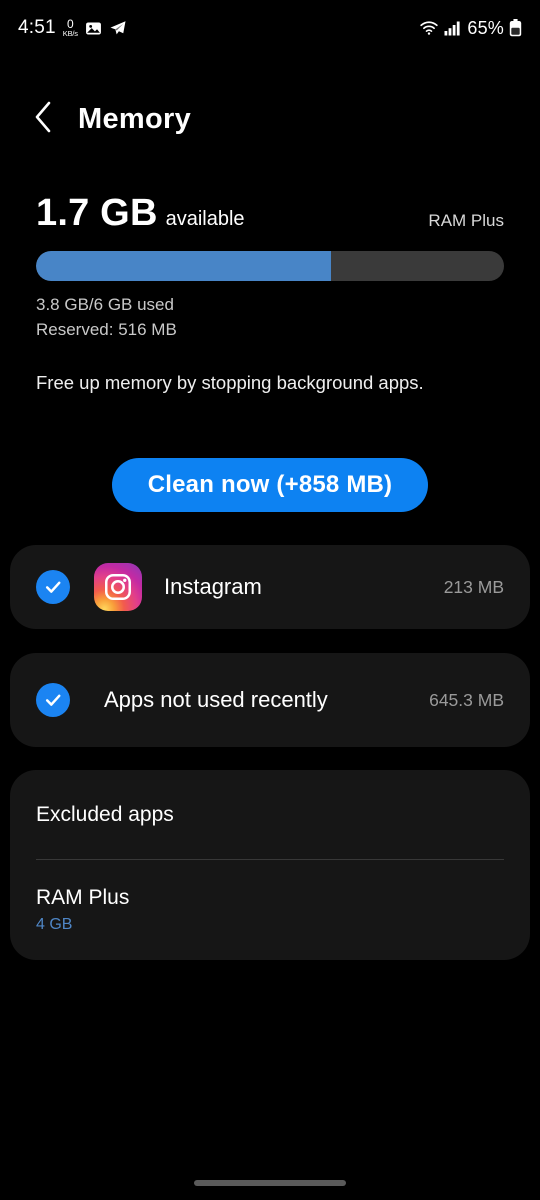  What do you see at coordinates (83, 897) in the screenshot?
I see `ram-plus-title: RAM Plus` at bounding box center [83, 897].